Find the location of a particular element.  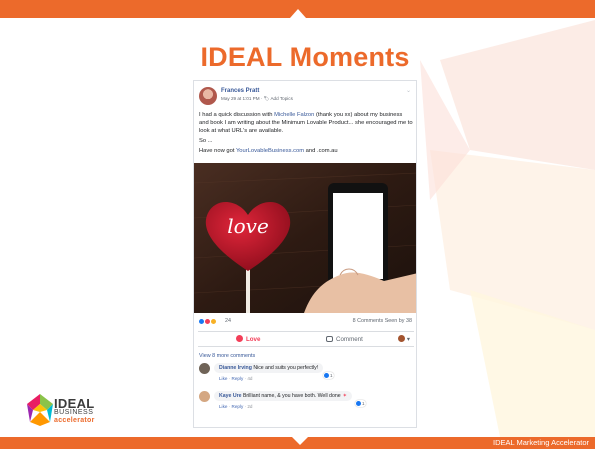

lollipop-text: love is located at coordinates (248, 226).